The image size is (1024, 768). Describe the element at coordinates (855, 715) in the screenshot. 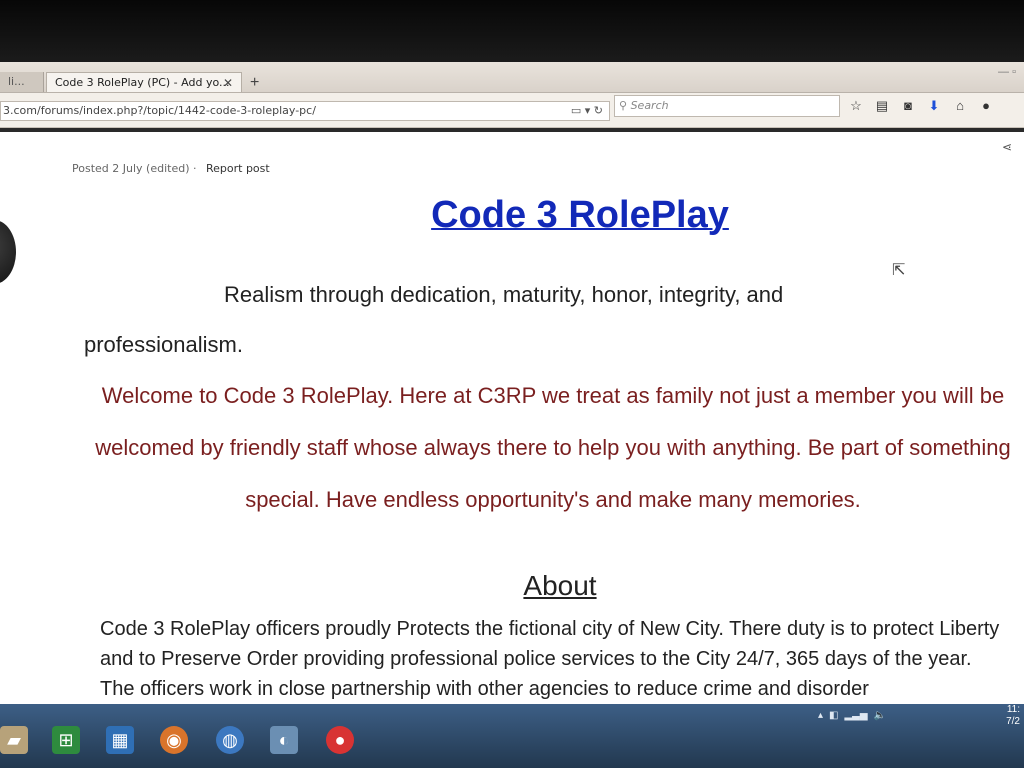

I see `tray-network-icon: ▂▃▅` at that location.